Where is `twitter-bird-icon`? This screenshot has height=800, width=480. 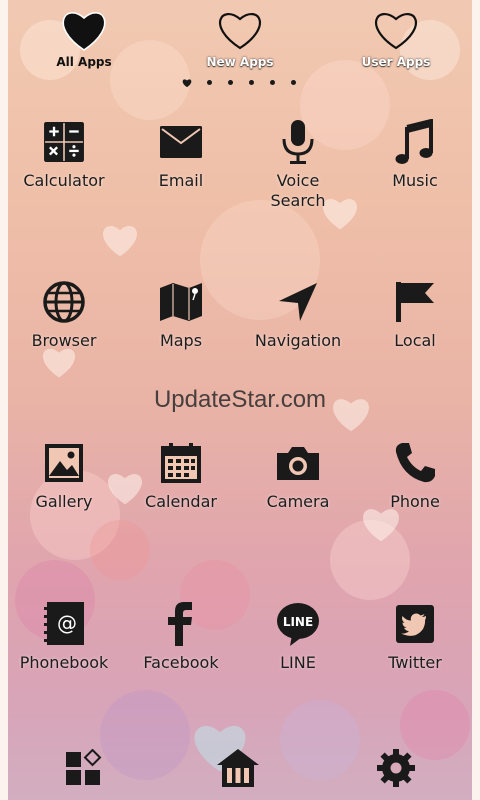
twitter-bird-icon is located at coordinates (415, 624).